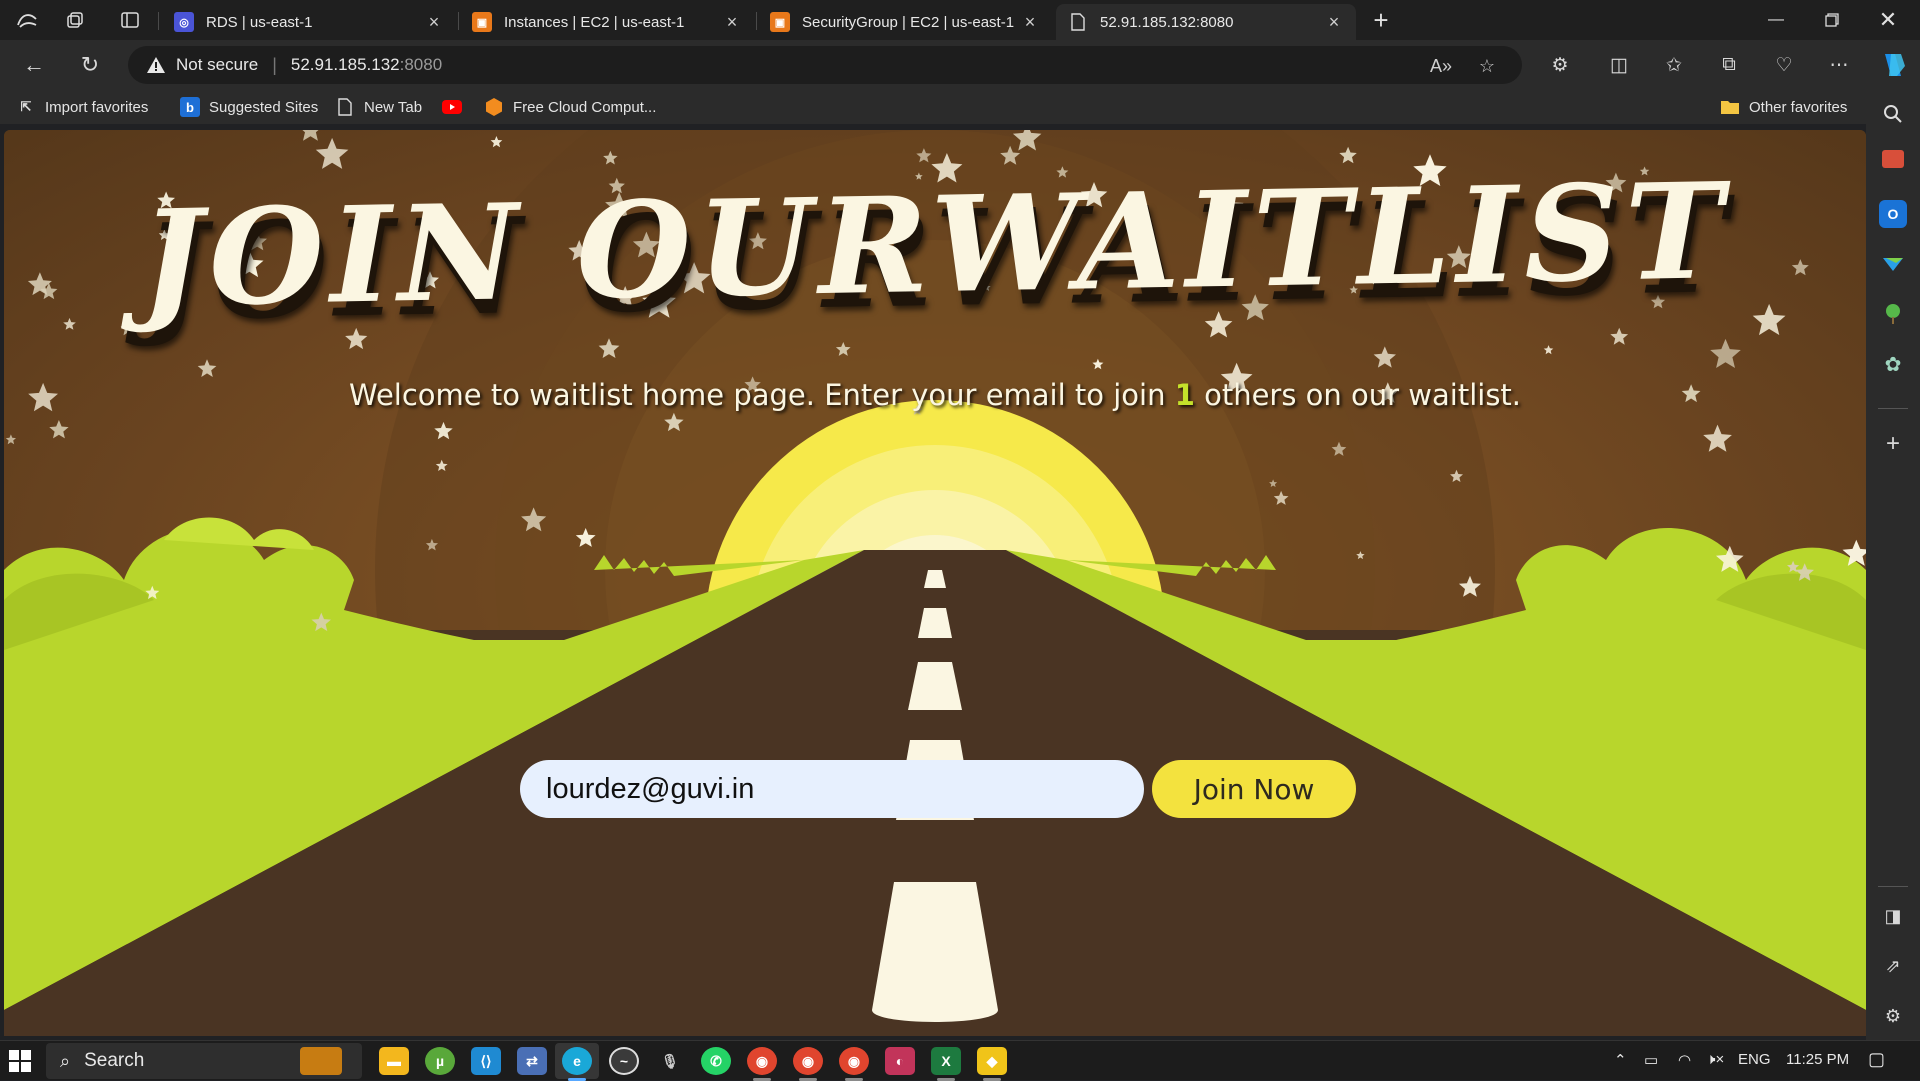 This screenshot has width=1920, height=1081. I want to click on tab-actions-icon, so click(130, 20).